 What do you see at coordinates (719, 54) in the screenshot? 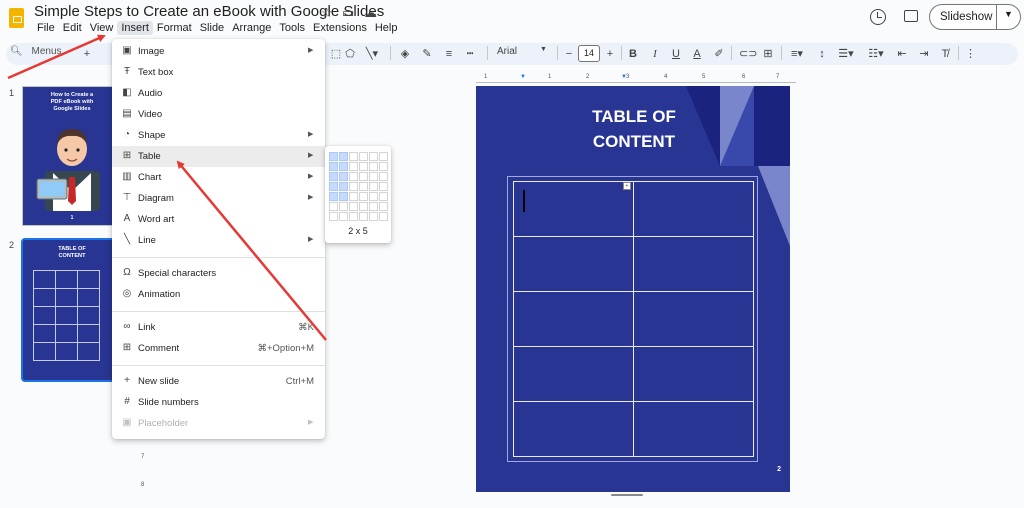
I see `highlight-icon: ✐` at bounding box center [719, 54].